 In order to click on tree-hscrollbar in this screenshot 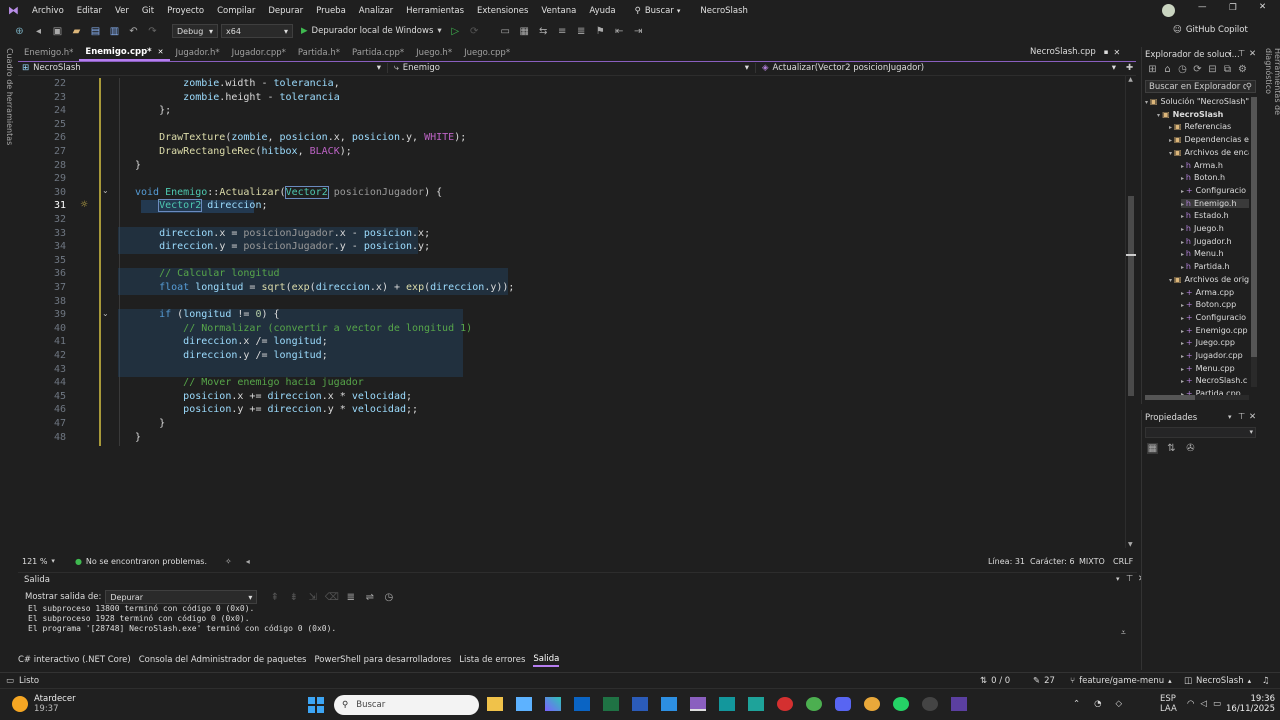, I will do `click(1197, 397)`.